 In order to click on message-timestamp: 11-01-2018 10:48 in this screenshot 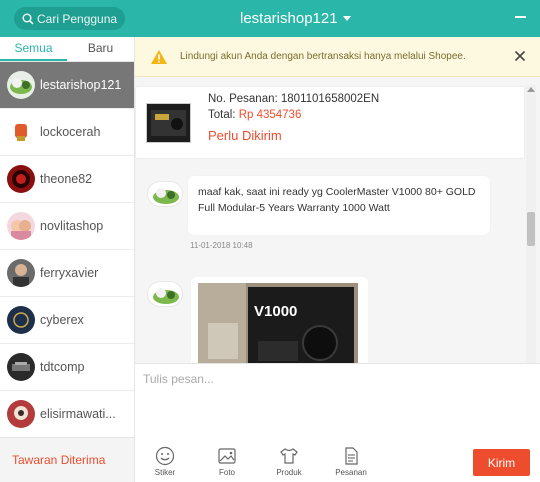, I will do `click(221, 245)`.